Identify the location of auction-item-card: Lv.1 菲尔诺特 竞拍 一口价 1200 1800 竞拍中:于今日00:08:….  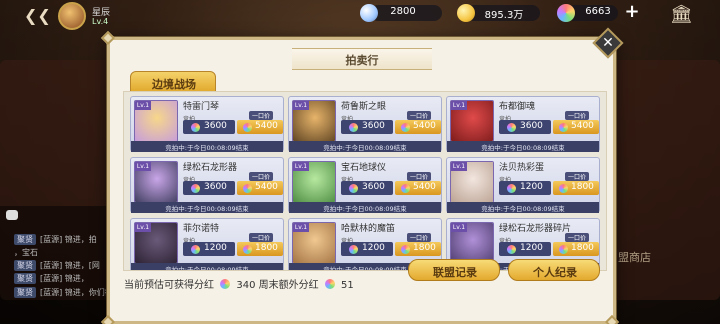
(207, 244).